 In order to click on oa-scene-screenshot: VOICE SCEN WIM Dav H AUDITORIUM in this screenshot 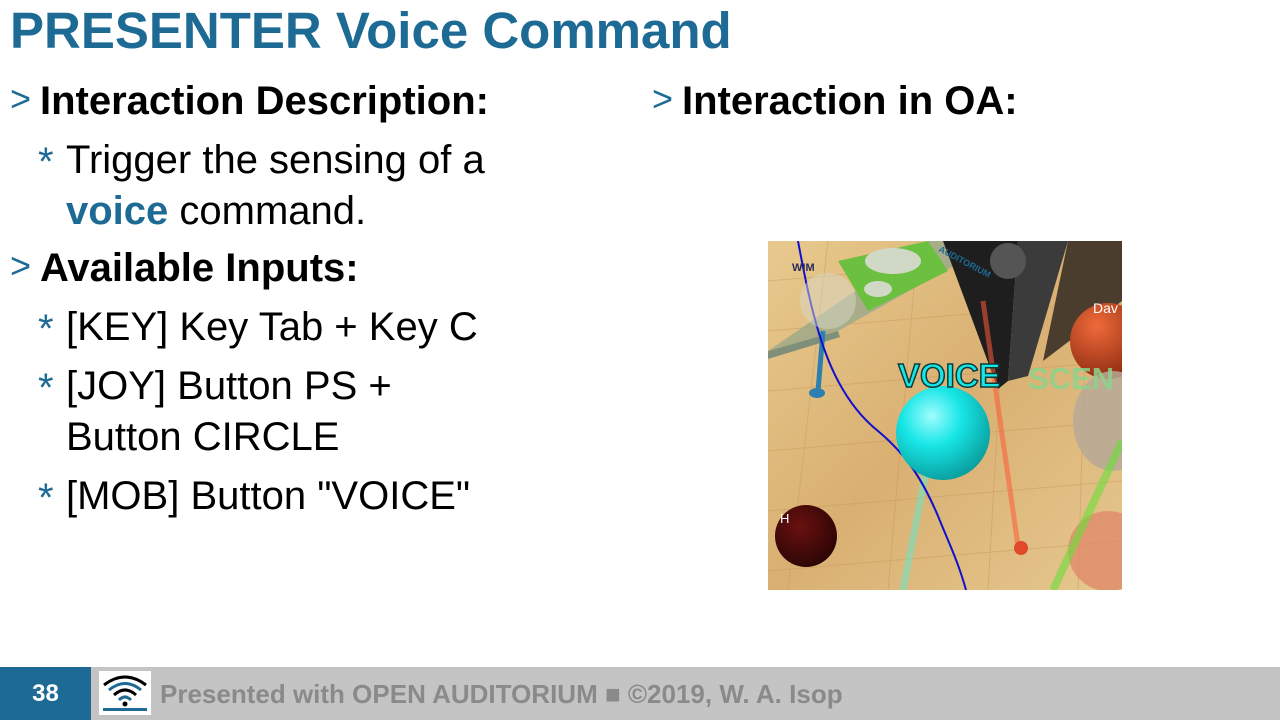, I will do `click(945, 415)`.